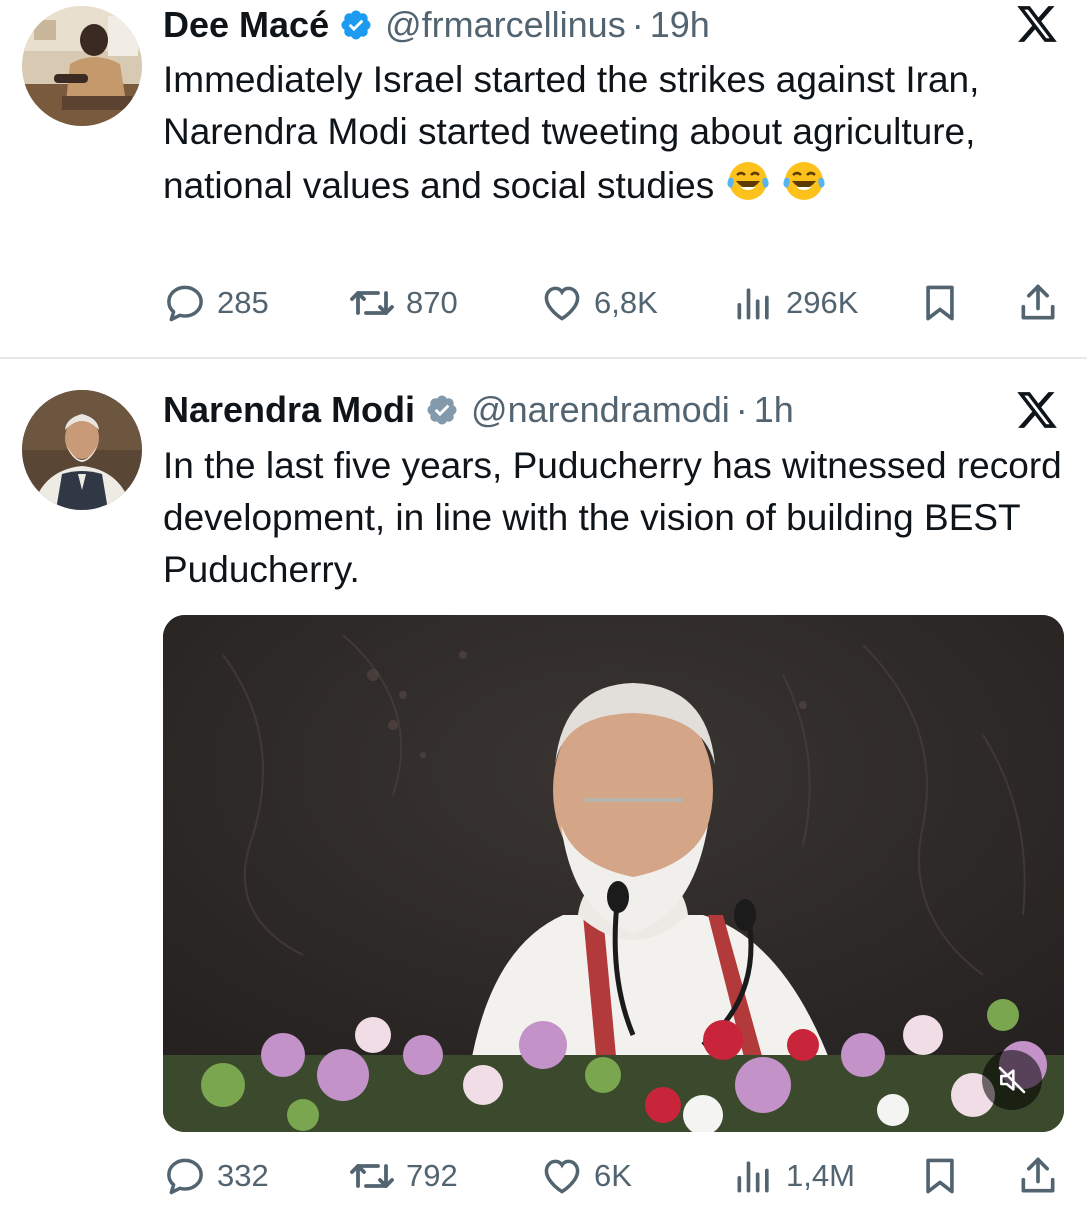 This screenshot has width=1087, height=1206. What do you see at coordinates (403, 303) in the screenshot?
I see `repost-button: 870` at bounding box center [403, 303].